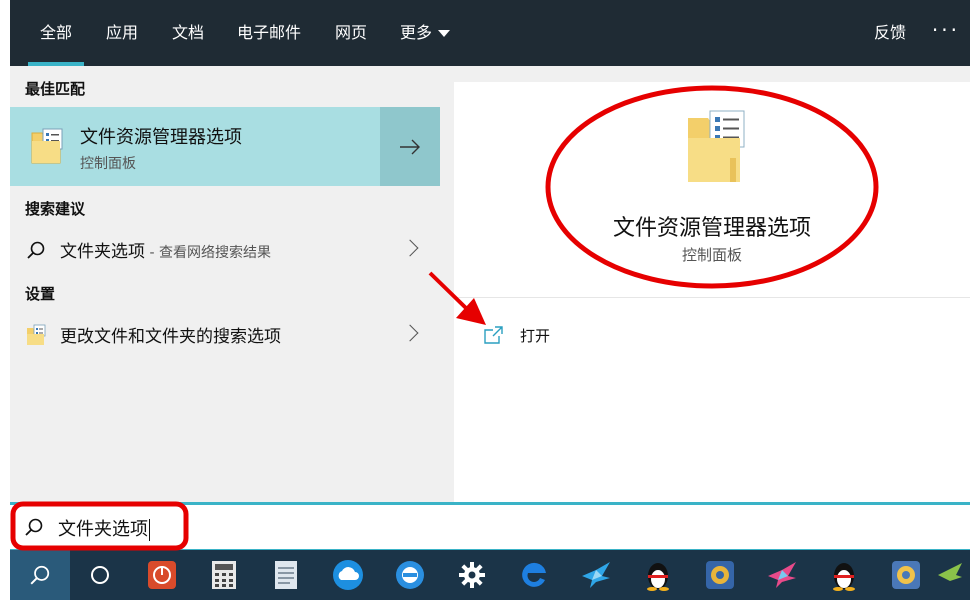 The image size is (977, 600). I want to click on search-suggestions-heading: 搜索建议, so click(55, 209).